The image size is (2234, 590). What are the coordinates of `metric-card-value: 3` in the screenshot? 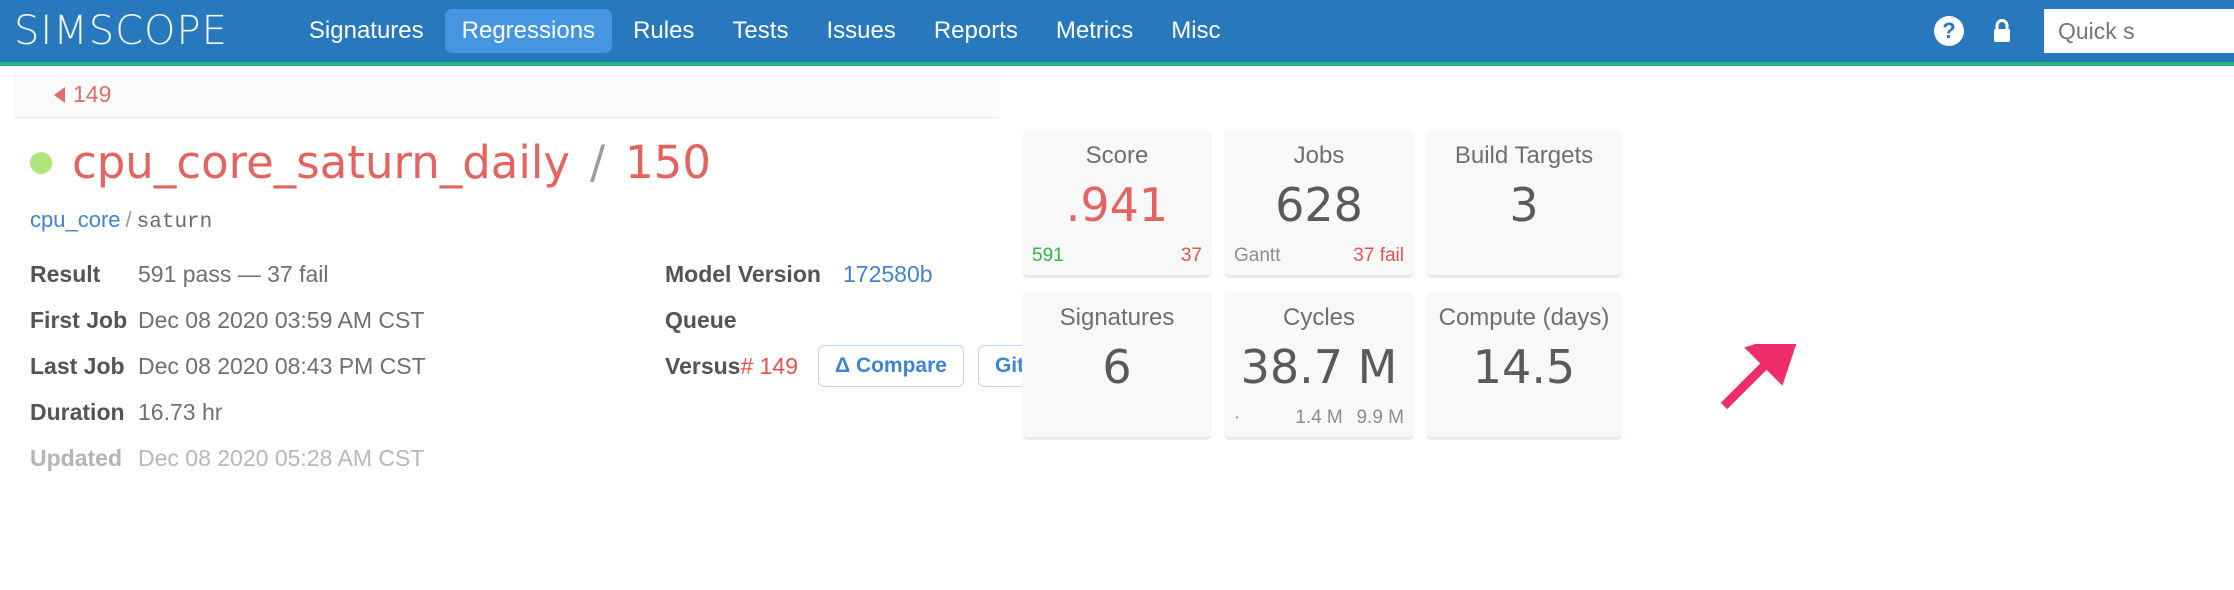 It's located at (1524, 205).